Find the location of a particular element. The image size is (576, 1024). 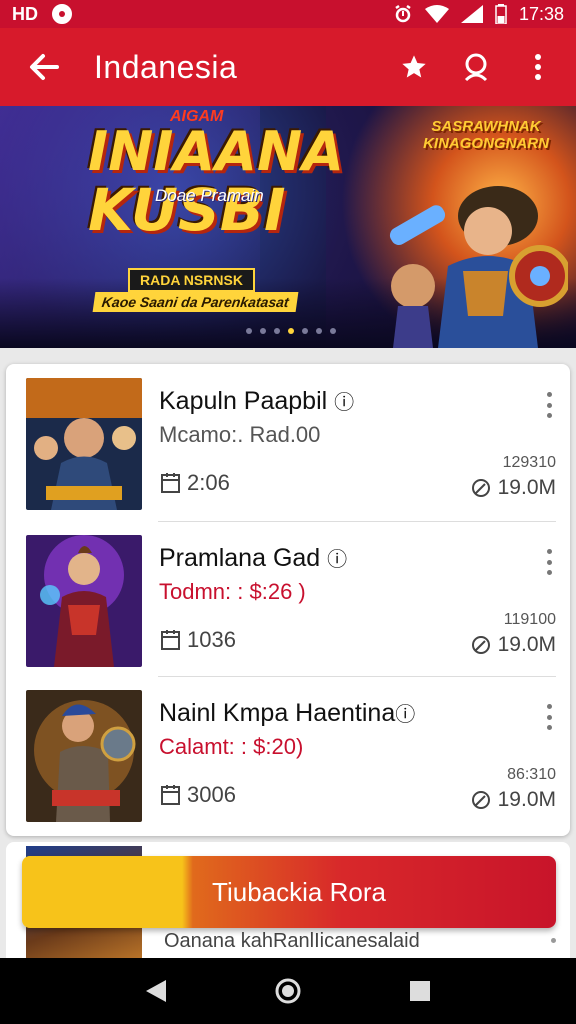

carousel-dot-active is located at coordinates (291, 331).